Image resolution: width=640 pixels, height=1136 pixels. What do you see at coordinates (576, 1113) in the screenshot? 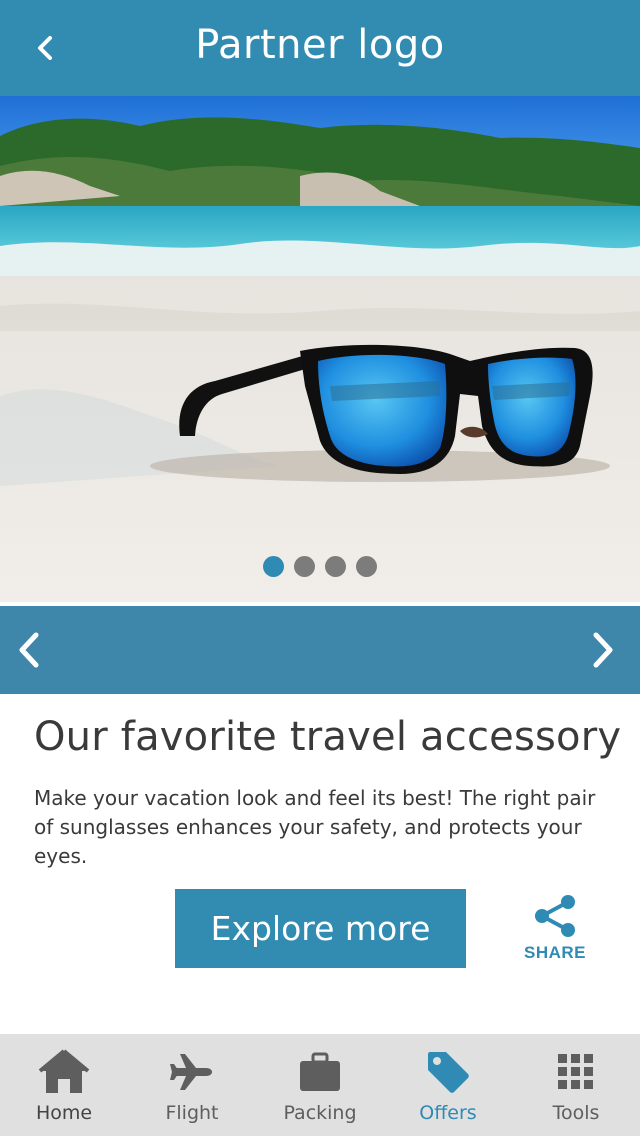
I see `tab-label: Tools` at bounding box center [576, 1113].